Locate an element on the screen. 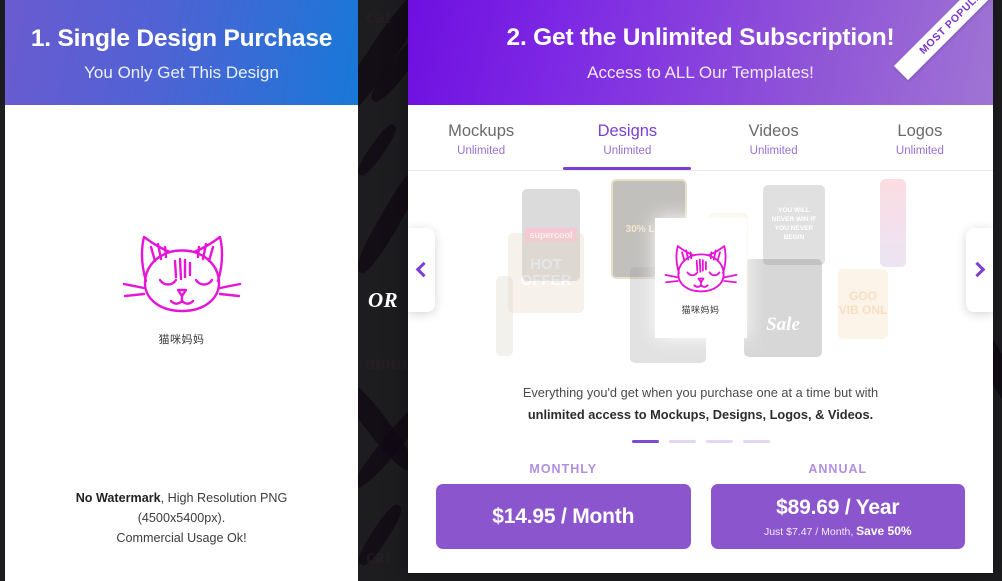  tab-designs: Designs Unlimited is located at coordinates (627, 137).